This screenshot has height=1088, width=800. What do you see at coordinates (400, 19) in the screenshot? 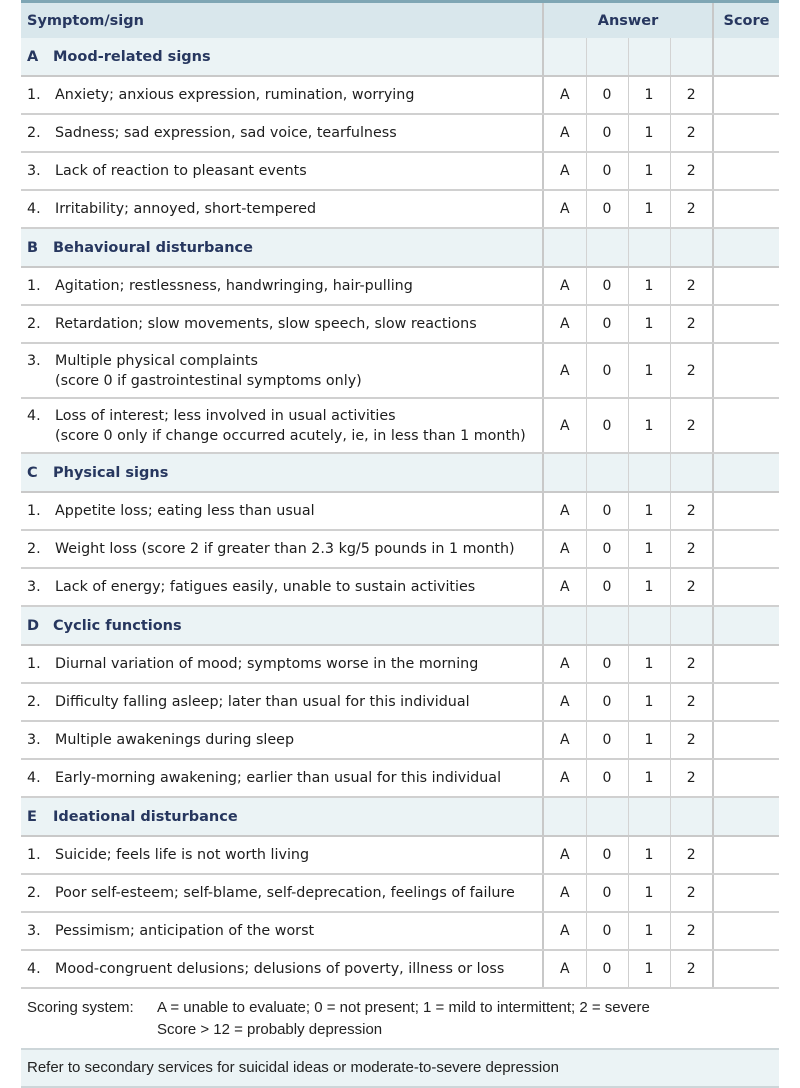
I see `table-header-row: Symptom/sign Answer Score` at bounding box center [400, 19].